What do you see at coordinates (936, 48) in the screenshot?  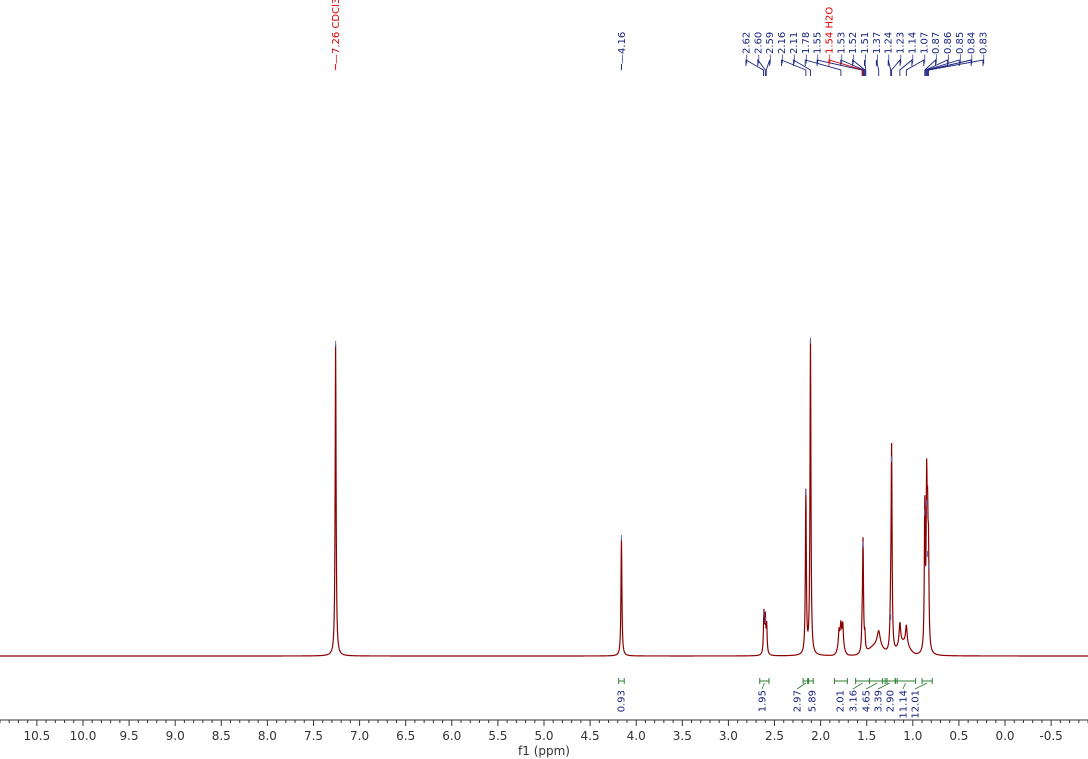 I see `peak-label: —0.87` at bounding box center [936, 48].